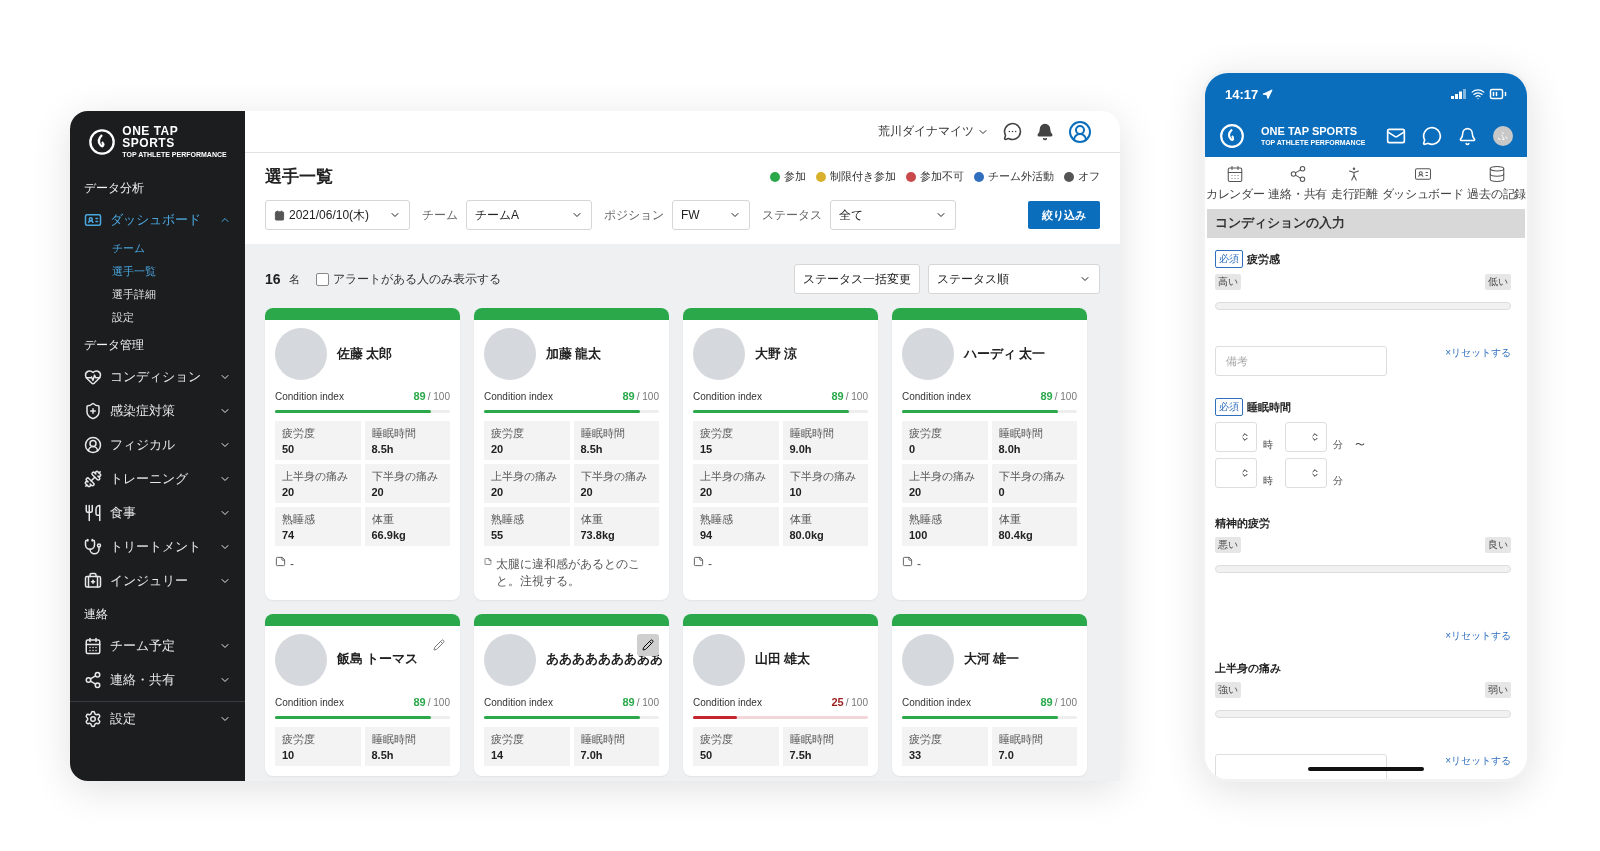 Image resolution: width=1600 pixels, height=851 pixels. I want to click on share-icon, so click(93, 680).